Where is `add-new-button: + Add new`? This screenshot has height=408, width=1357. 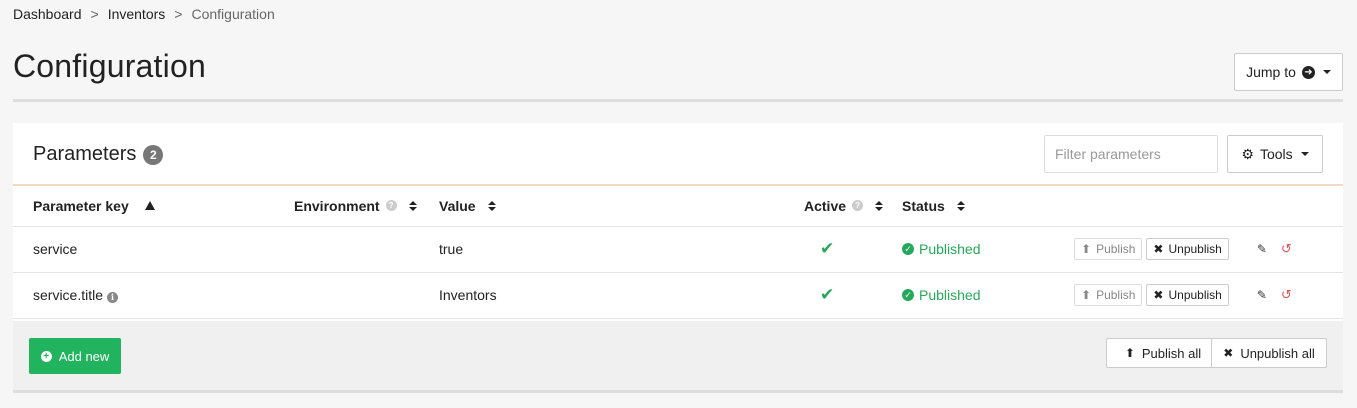
add-new-button: + Add new is located at coordinates (75, 356).